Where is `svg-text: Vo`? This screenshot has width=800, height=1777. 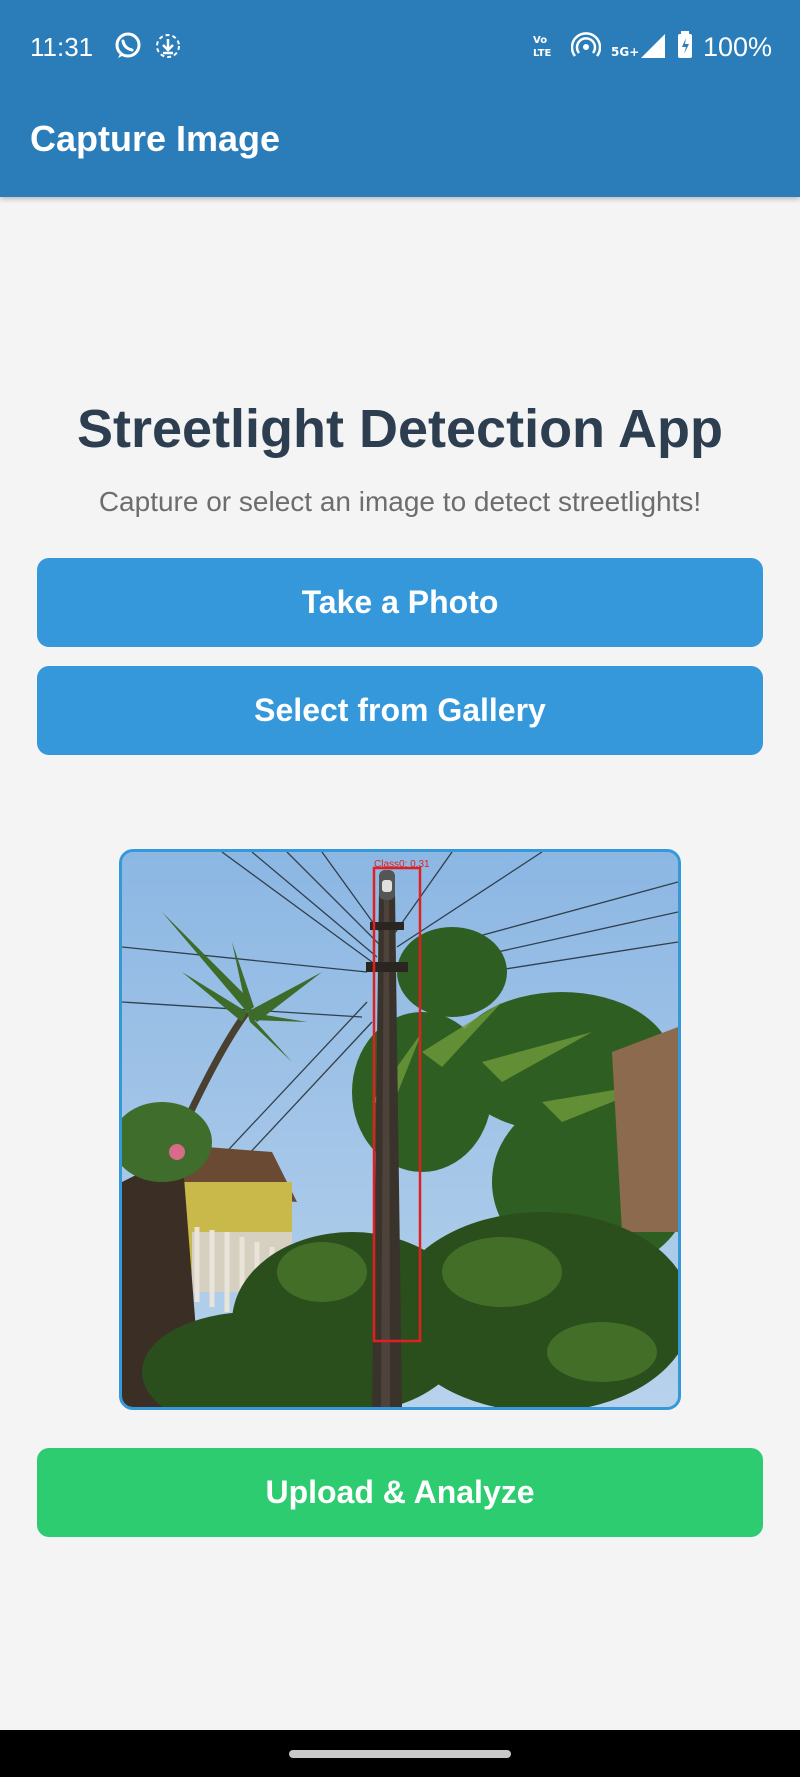
svg-text: Vo is located at coordinates (540, 40).